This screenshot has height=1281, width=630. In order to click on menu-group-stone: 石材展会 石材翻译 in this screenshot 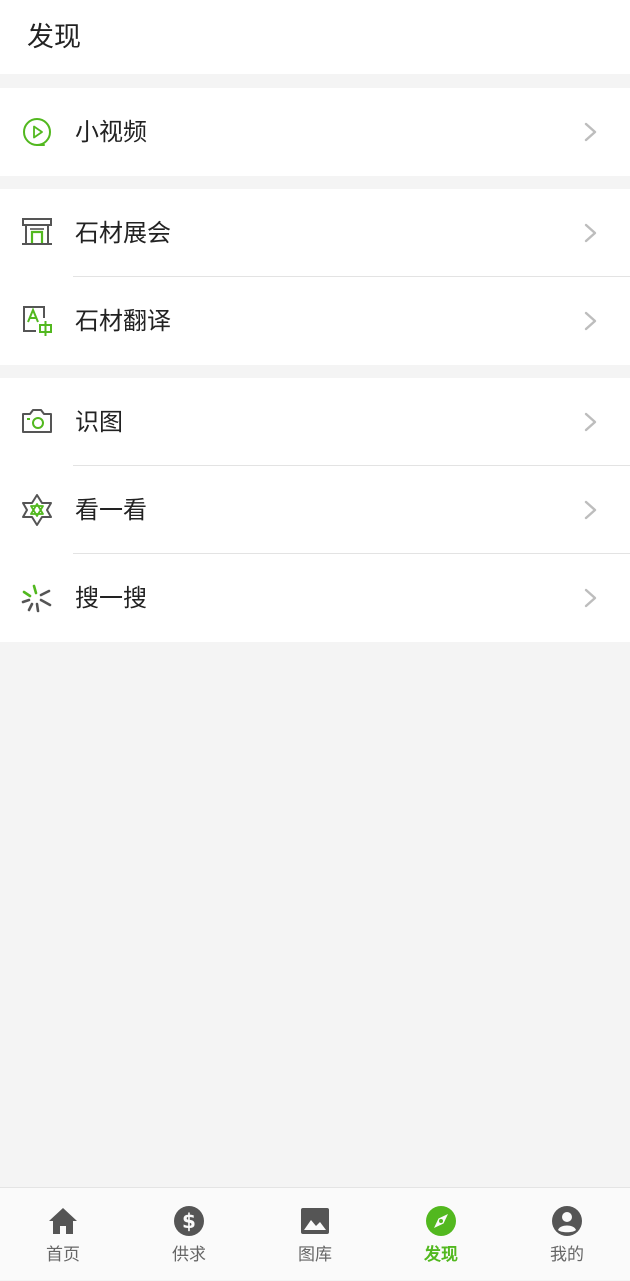, I will do `click(315, 277)`.